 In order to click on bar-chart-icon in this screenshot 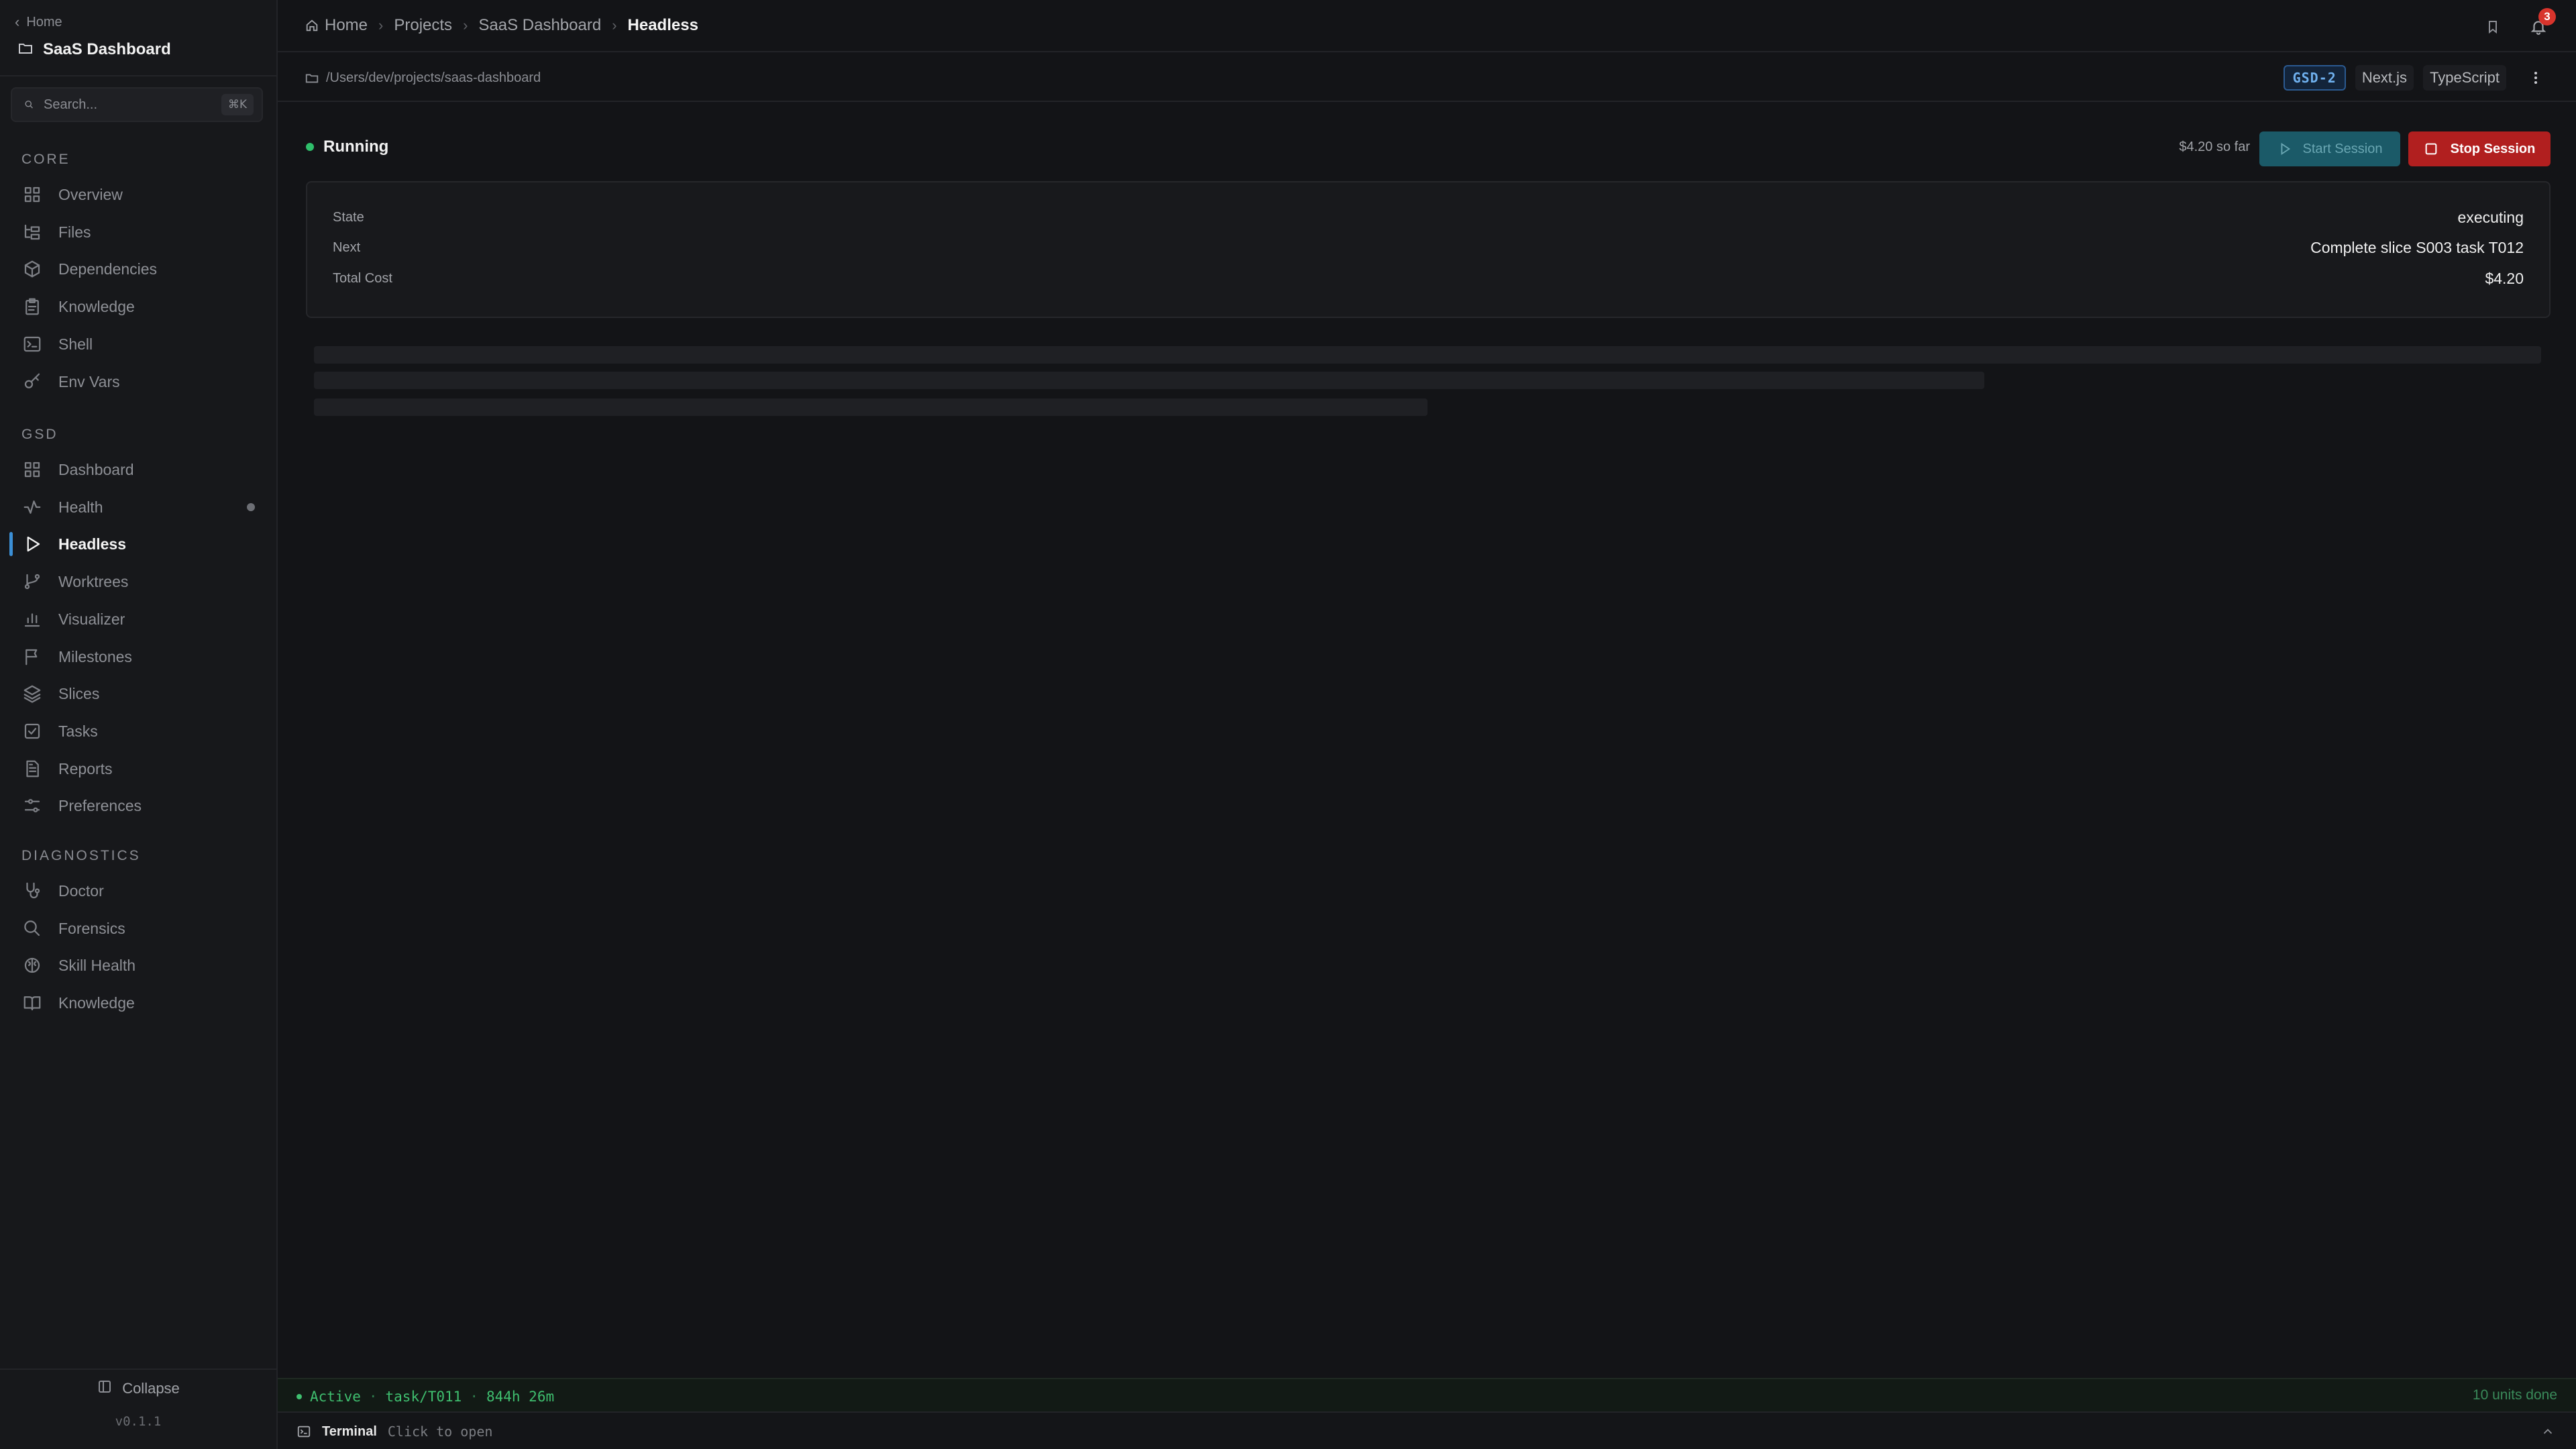, I will do `click(32, 619)`.